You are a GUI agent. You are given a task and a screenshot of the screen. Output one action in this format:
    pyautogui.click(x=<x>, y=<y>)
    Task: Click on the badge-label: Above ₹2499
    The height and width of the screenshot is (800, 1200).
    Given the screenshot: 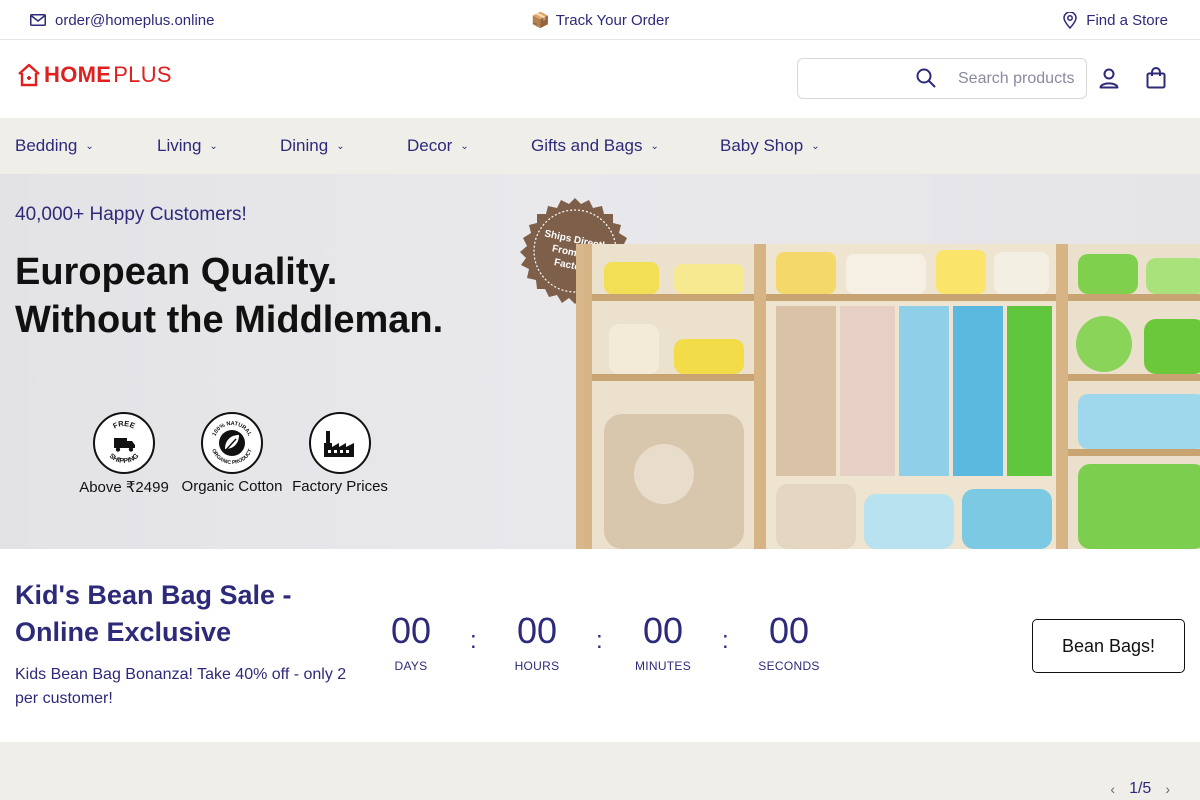 What is the action you would take?
    pyautogui.click(x=124, y=487)
    